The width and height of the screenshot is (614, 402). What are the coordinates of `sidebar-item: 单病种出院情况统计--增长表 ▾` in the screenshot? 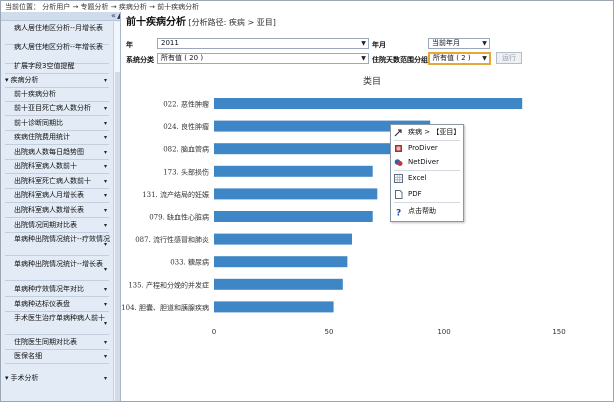 It's located at (57, 266).